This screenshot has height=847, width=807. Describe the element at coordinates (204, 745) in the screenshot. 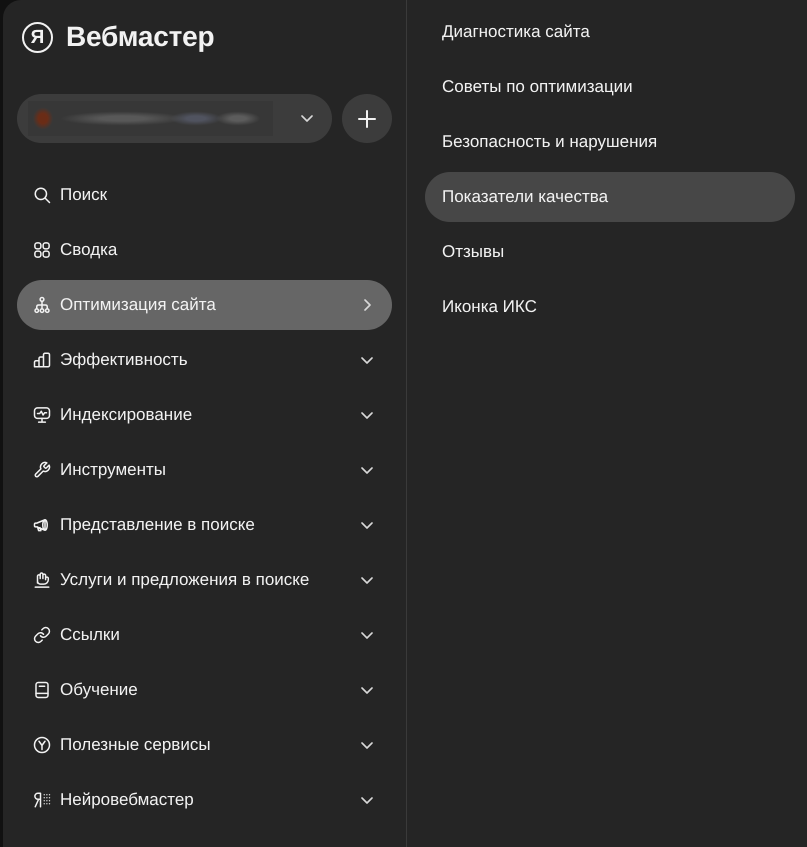

I see `sidebar-item: Полезные сервисы` at that location.